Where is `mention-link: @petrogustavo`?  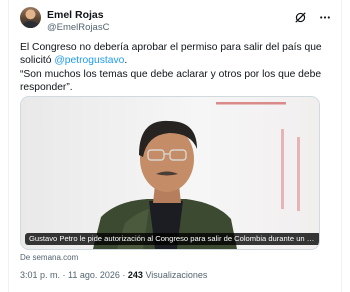
mention-link: @petrogustavo is located at coordinates (89, 60).